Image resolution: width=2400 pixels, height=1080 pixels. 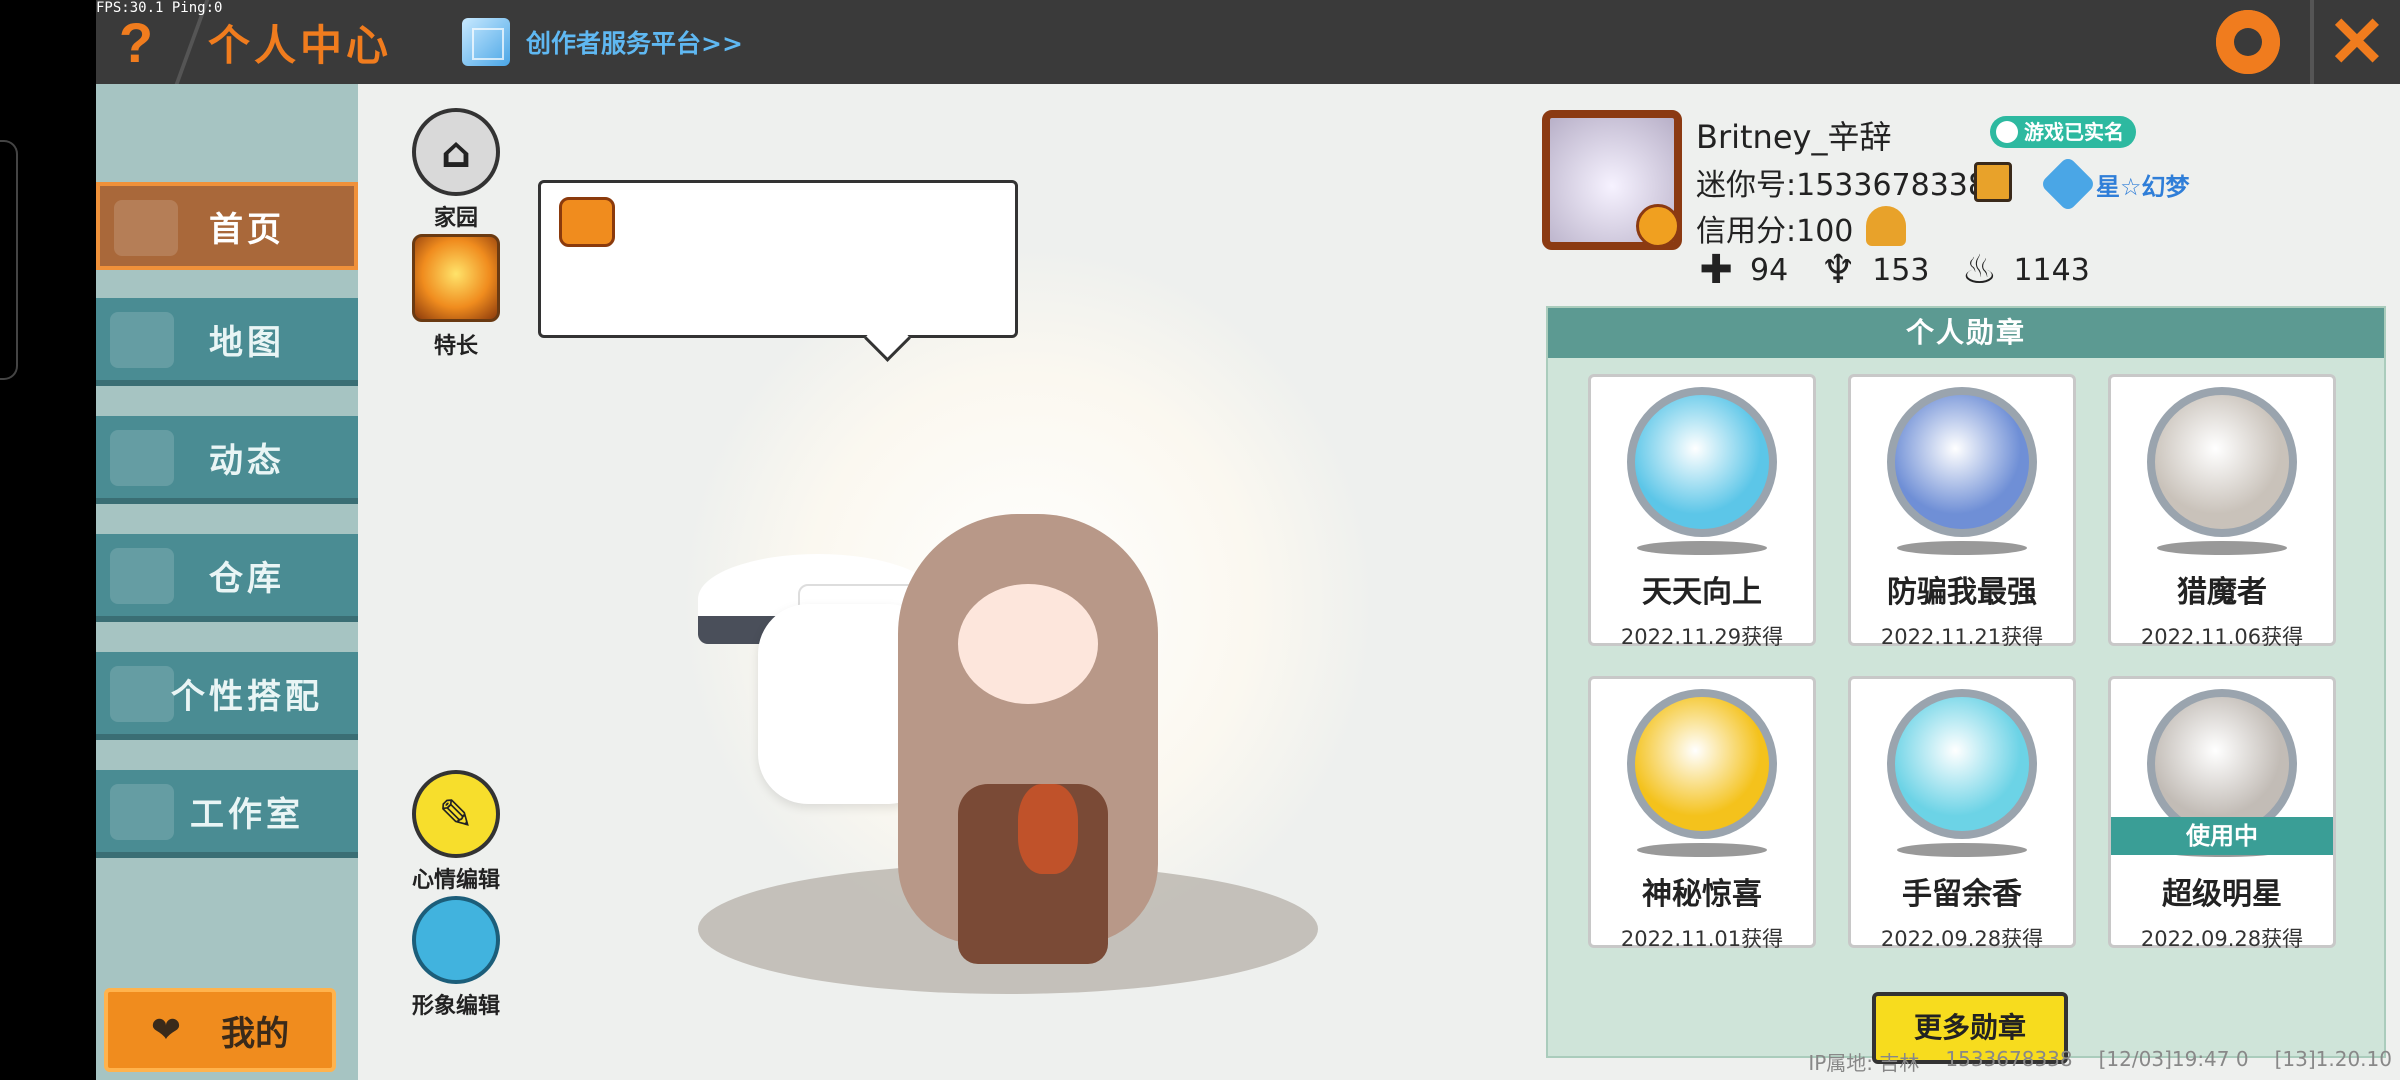 I want to click on heart-icon: ❤, so click(x=166, y=1030).